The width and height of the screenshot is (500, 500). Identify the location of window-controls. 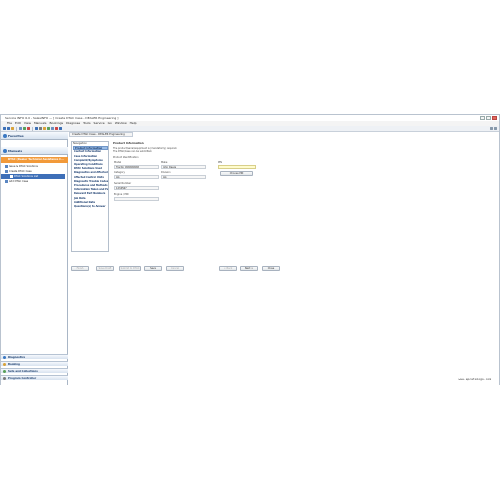
(488, 118).